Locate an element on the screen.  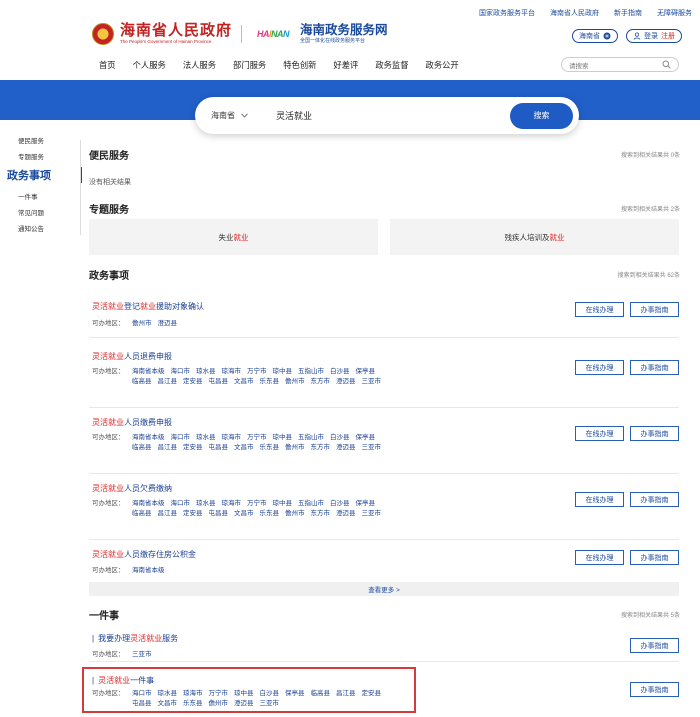
sidebar-item-notice: 通知公告 is located at coordinates (41, 228).